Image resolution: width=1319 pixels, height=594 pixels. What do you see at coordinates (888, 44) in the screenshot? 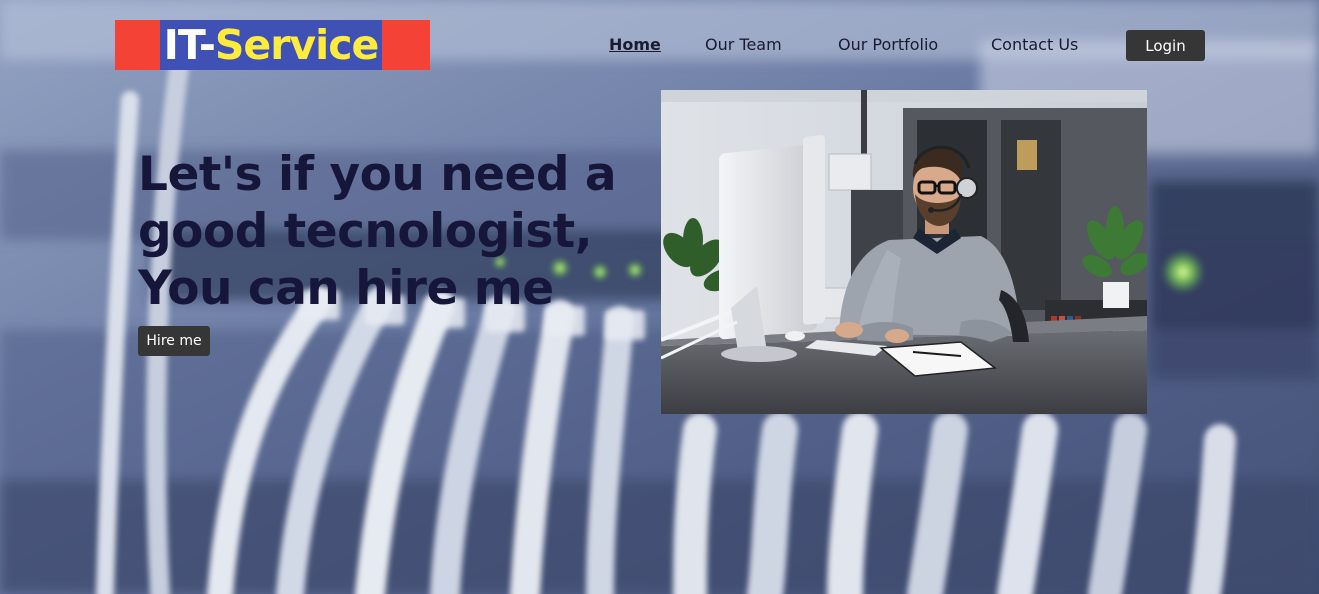
I see `nav-link-our-portfolio: Our Portfolio` at bounding box center [888, 44].